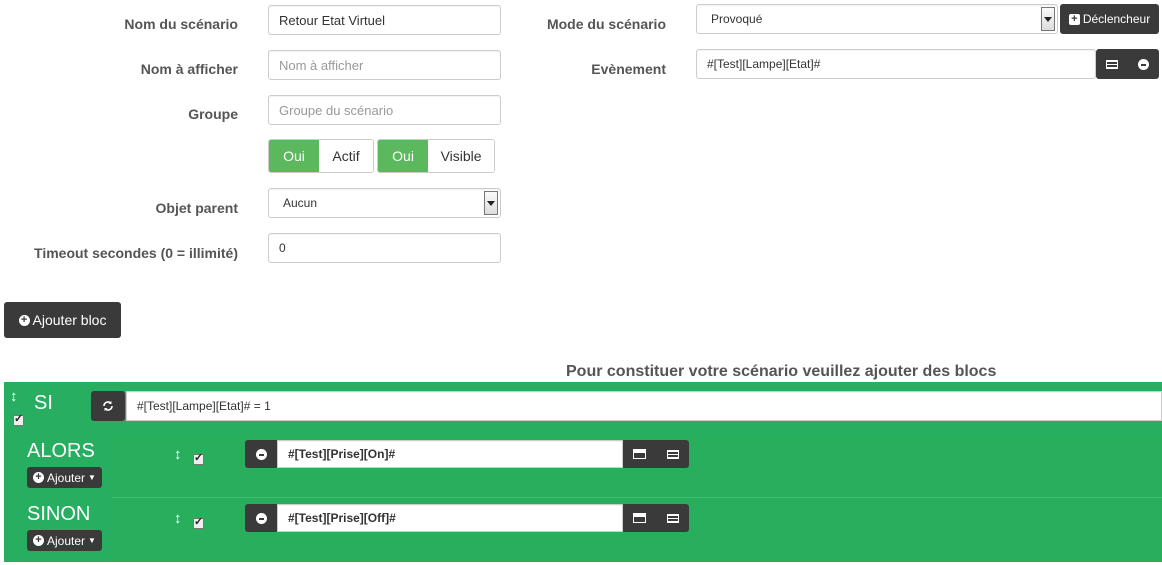 The image size is (1162, 565). I want to click on alors-label: ALORS, so click(61, 451).